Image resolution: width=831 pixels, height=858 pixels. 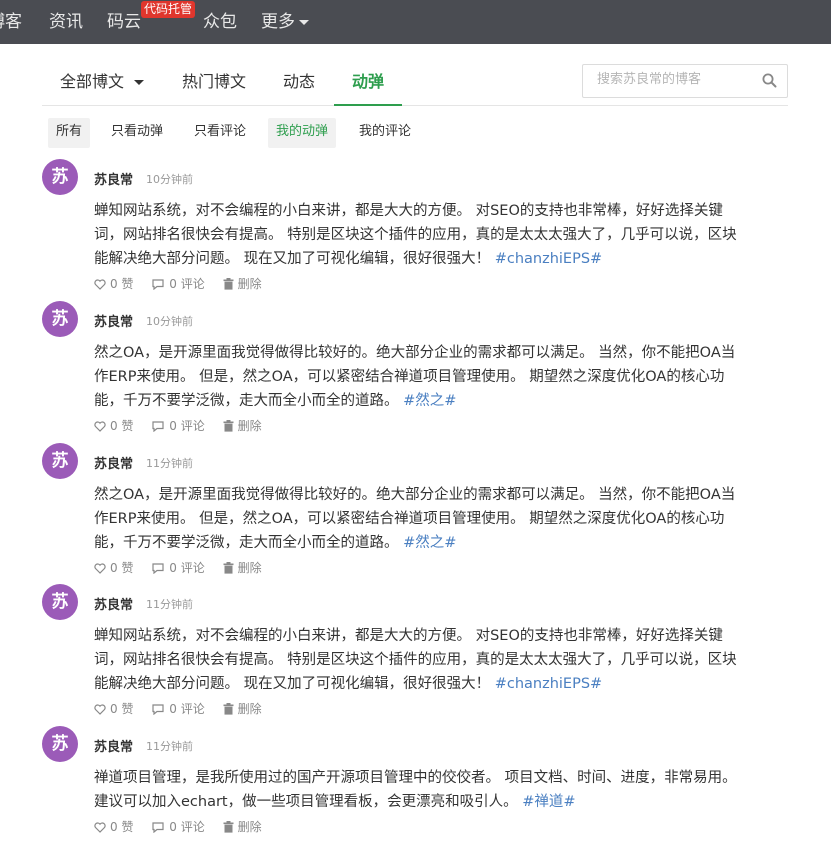 What do you see at coordinates (102, 83) in the screenshot?
I see `tab-all-posts: 全部博文` at bounding box center [102, 83].